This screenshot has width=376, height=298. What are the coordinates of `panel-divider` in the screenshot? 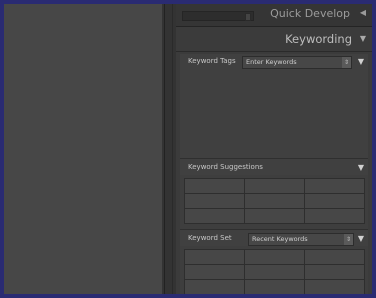 It's located at (169, 149).